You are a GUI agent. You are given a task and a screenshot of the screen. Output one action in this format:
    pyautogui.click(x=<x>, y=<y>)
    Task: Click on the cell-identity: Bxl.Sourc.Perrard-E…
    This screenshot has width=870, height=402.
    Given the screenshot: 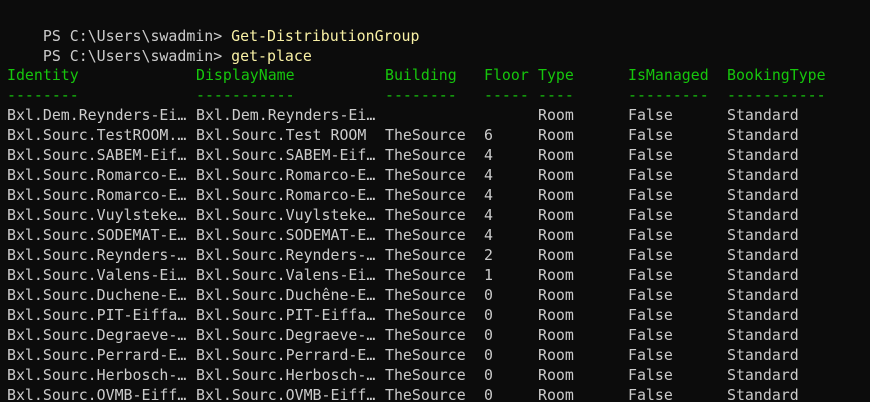 What is the action you would take?
    pyautogui.click(x=97, y=355)
    